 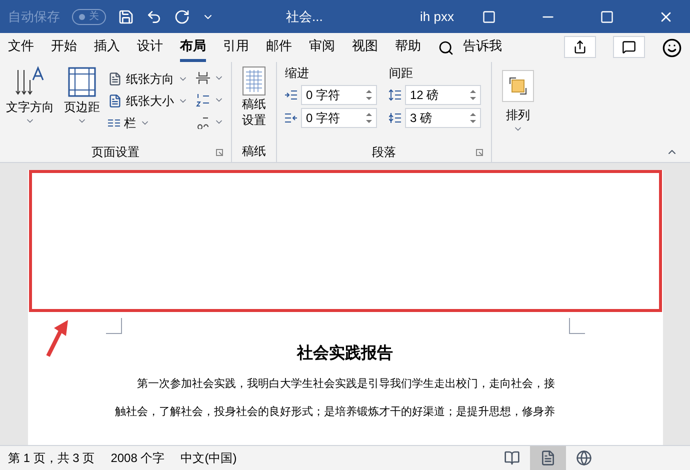 I want to click on indent-right-icon, so click(x=291, y=118).